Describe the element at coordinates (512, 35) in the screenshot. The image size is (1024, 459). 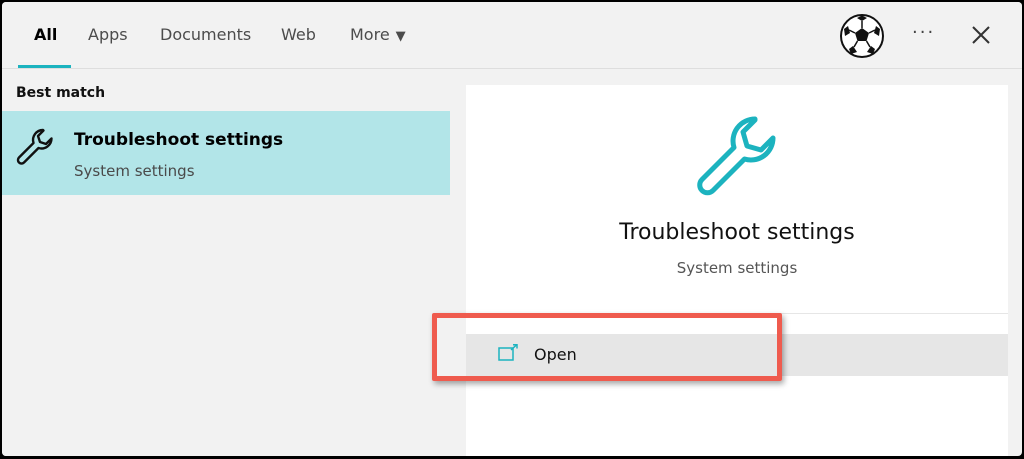
I see `search-tabs-bar: All Apps Documents Web More ▼ ···` at that location.